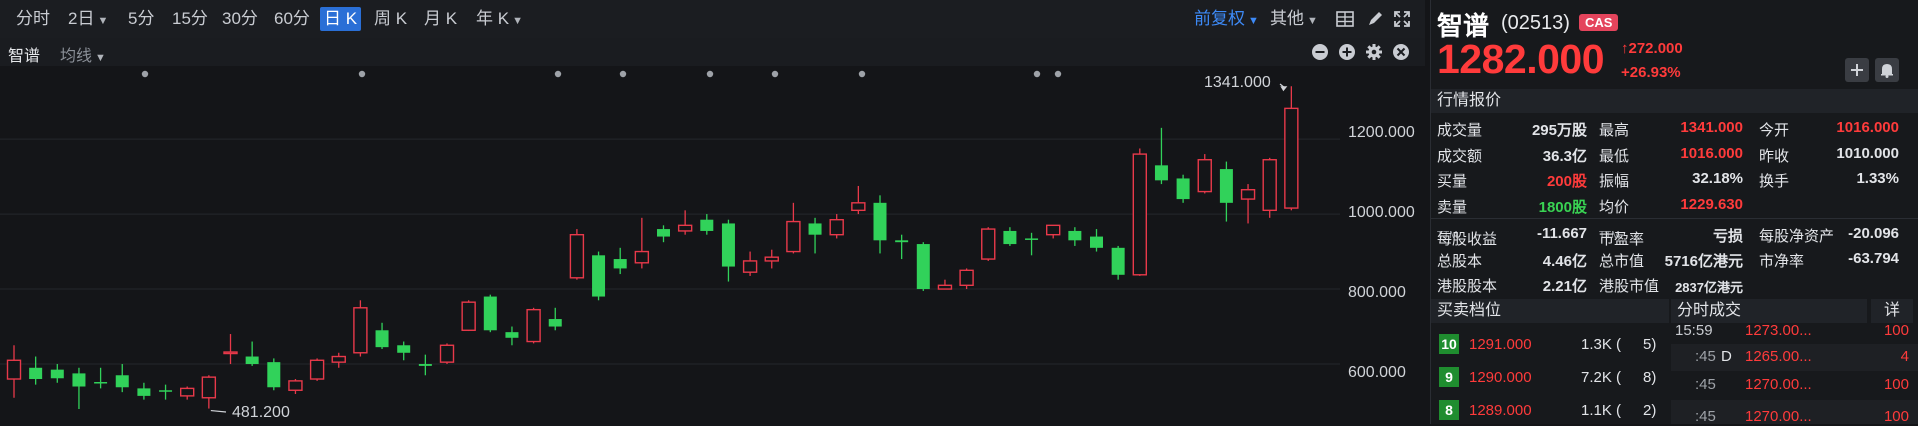 The image size is (1918, 426). Describe the element at coordinates (141, 19) in the screenshot. I see `period-5min: 5分` at that location.